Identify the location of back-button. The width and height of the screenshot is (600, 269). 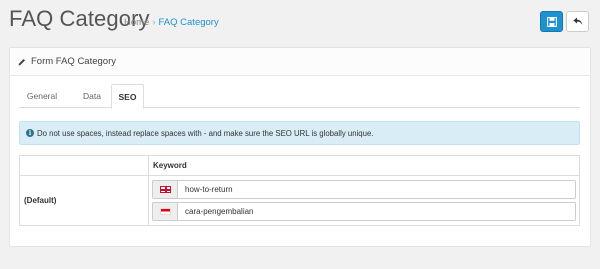
(577, 21).